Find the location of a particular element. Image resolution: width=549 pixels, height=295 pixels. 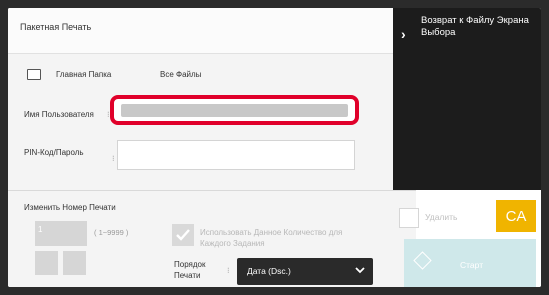

pin-label: PIN-Код/Пароль is located at coordinates (54, 152).